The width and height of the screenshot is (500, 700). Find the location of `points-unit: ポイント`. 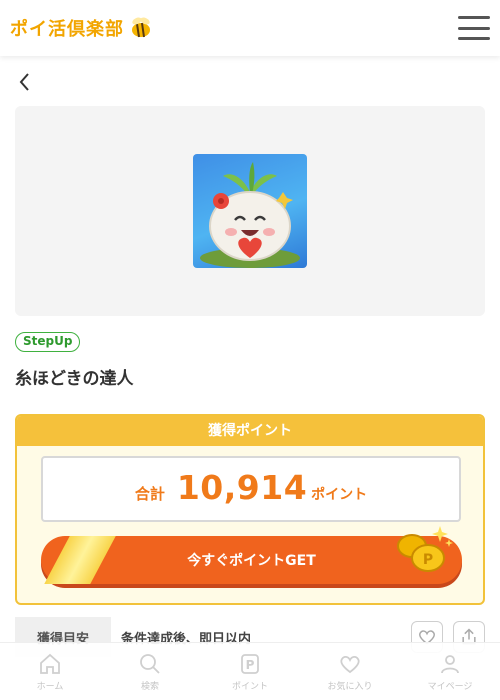

points-unit: ポイント is located at coordinates (339, 495).